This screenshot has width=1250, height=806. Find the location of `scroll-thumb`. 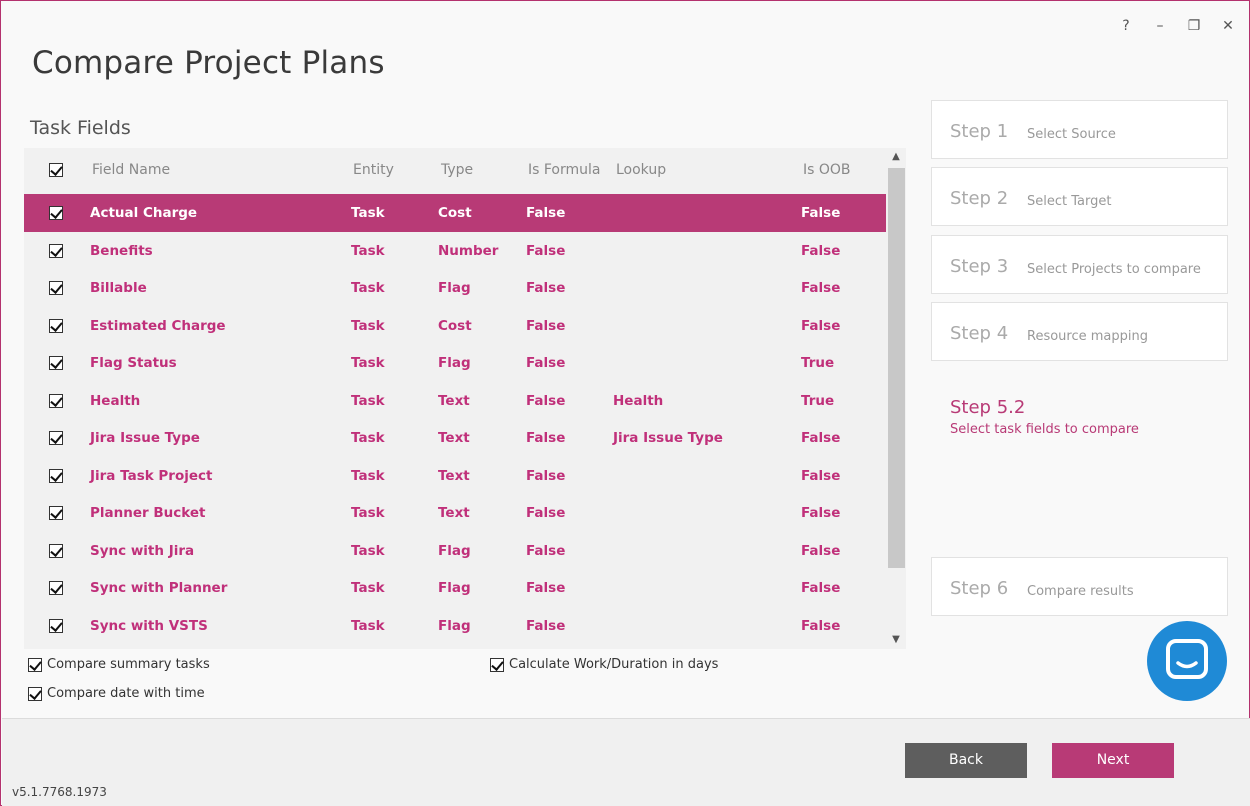

scroll-thumb is located at coordinates (896, 368).